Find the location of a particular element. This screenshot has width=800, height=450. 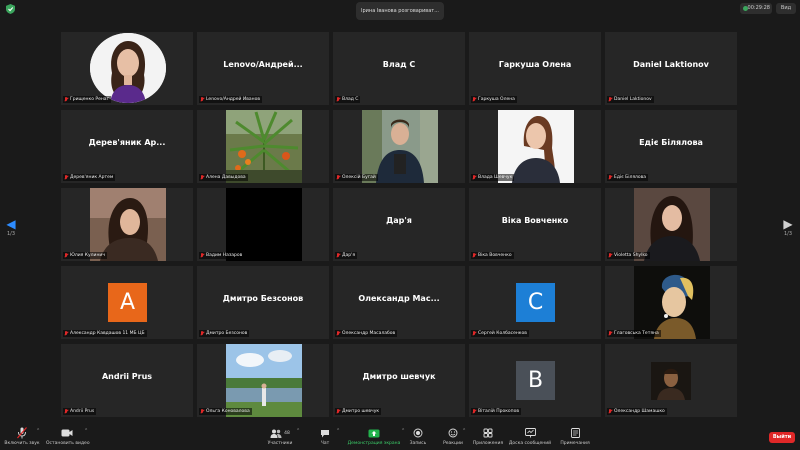

participant-name-label: Ольга Коновалова is located at coordinates (225, 411).